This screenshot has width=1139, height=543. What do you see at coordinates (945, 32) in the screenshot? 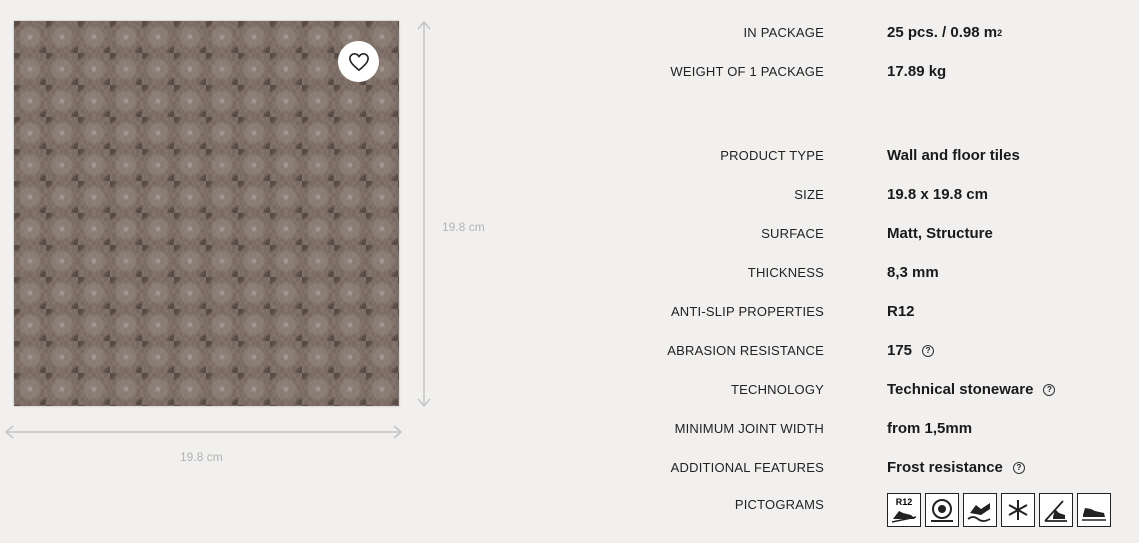
I see `spec-value: 25 pcs. / 0.98 m2` at bounding box center [945, 32].